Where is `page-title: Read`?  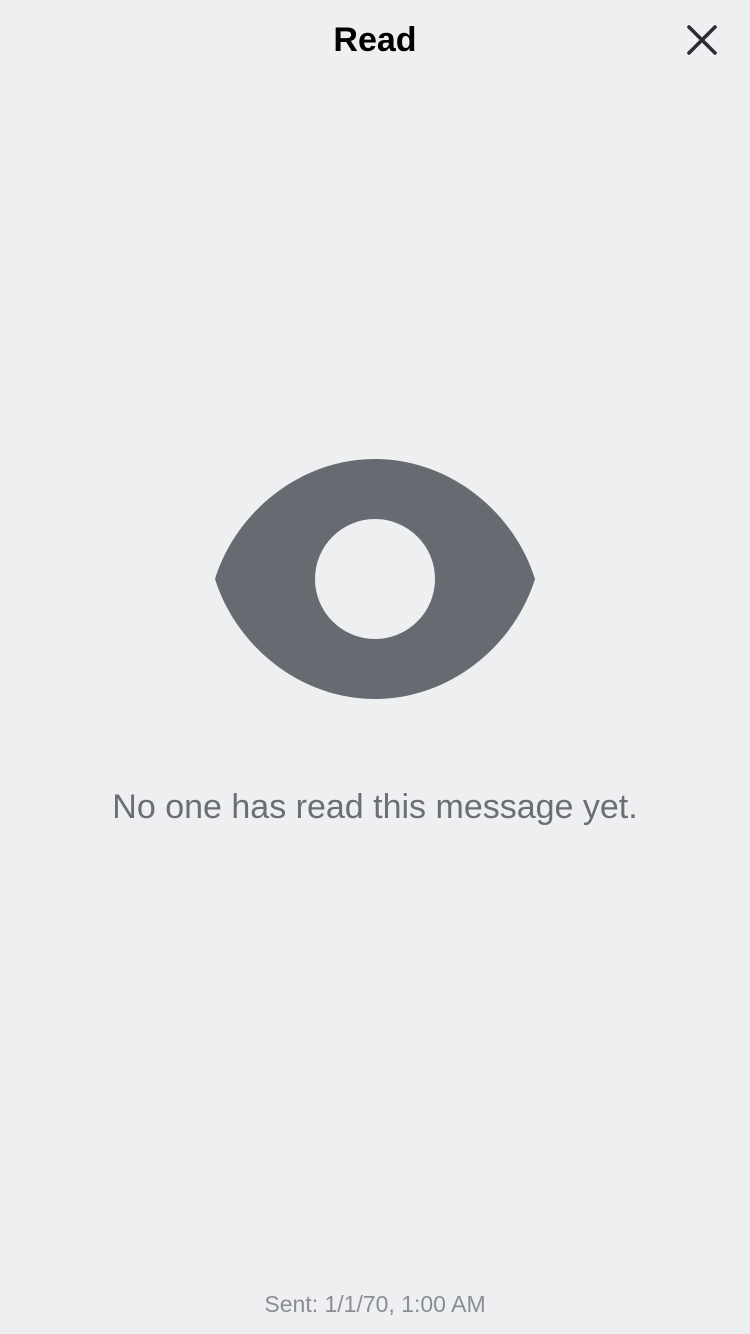
page-title: Read is located at coordinates (375, 40).